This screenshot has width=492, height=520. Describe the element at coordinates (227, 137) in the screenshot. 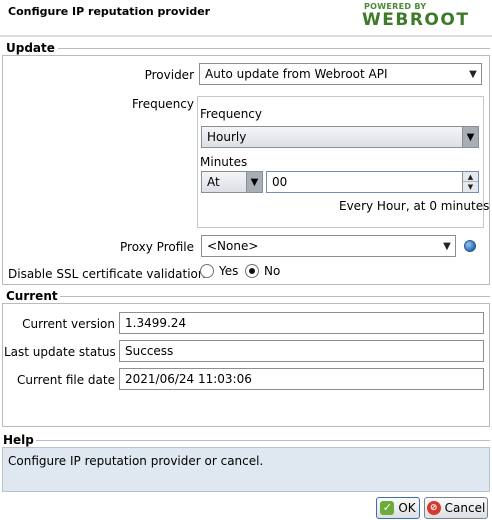

I see `frequency-value: Hourly` at that location.